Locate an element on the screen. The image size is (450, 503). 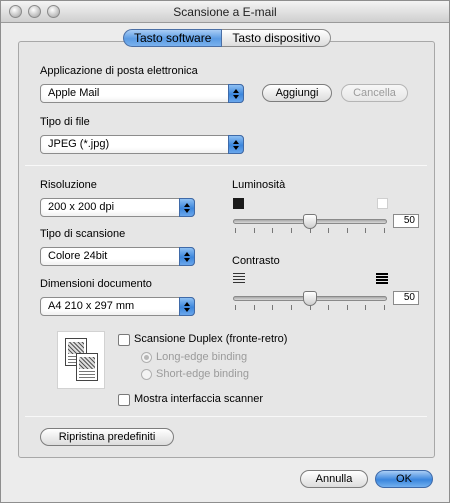
email-app-label: Applicazione di posta elettronica is located at coordinates (119, 71).